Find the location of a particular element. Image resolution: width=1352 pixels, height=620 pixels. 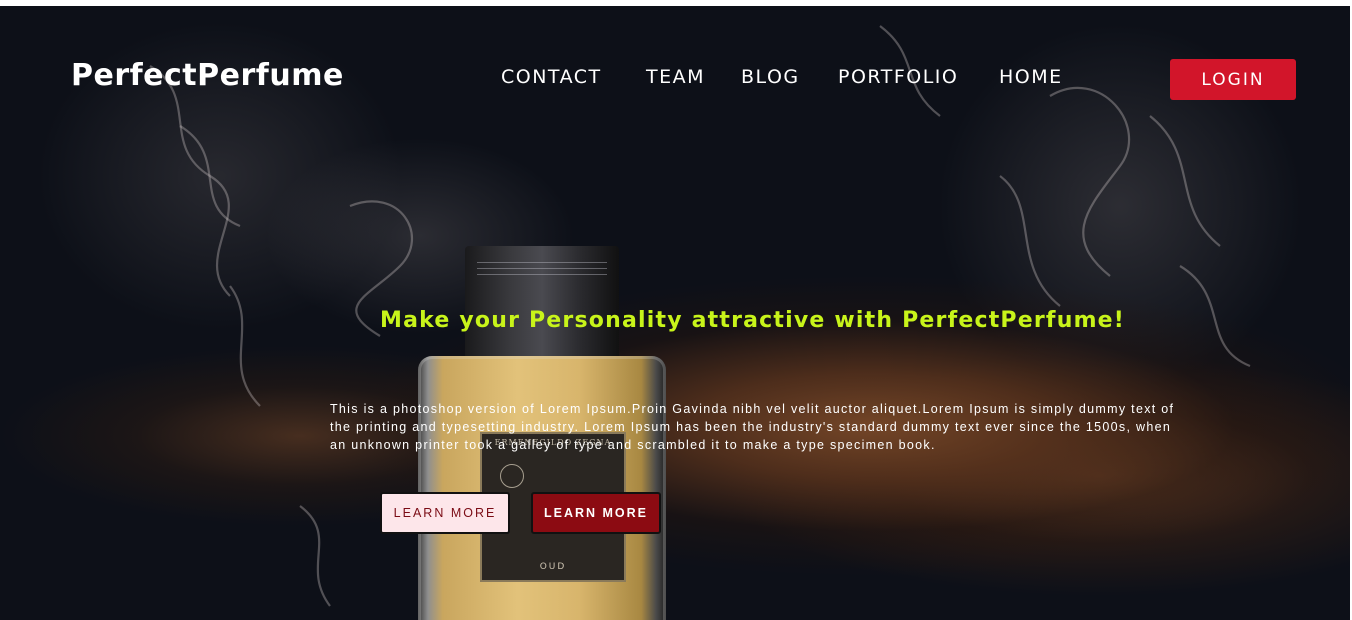

bottle-emblem-icon is located at coordinates (512, 476).